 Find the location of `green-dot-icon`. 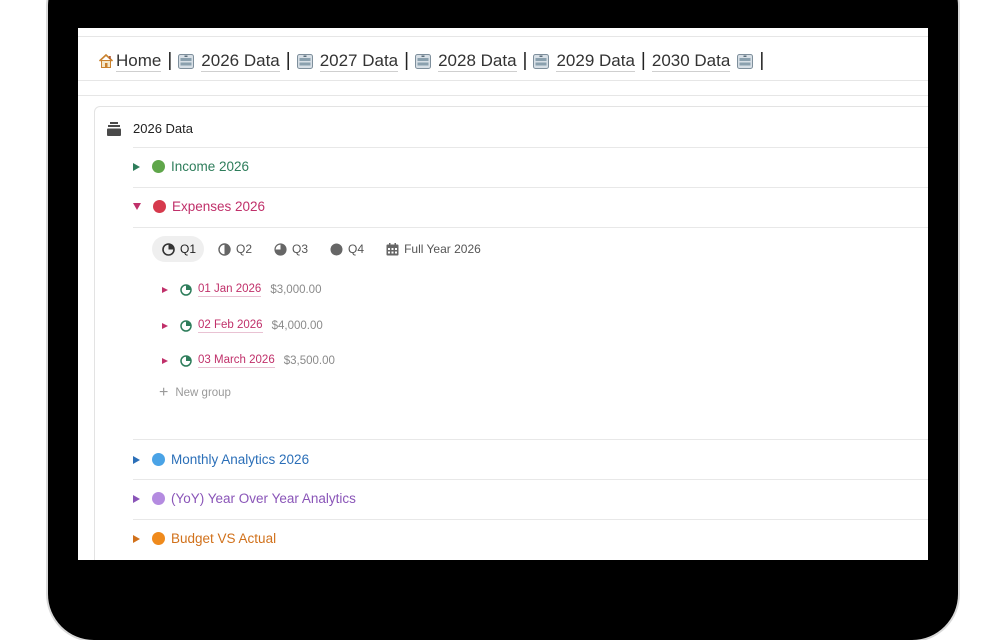

green-dot-icon is located at coordinates (158, 166).